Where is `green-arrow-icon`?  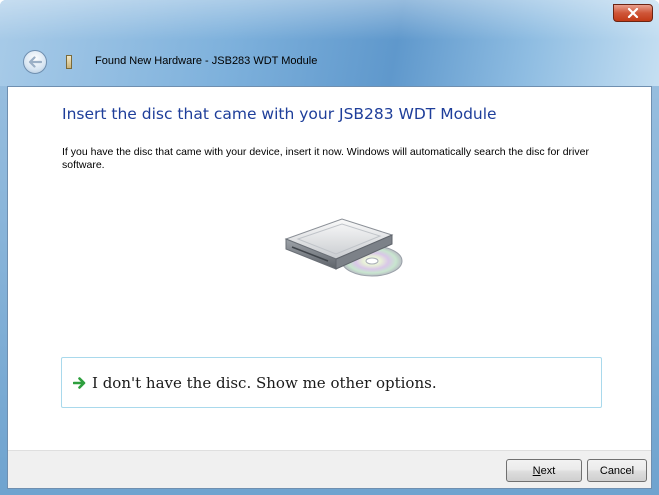 green-arrow-icon is located at coordinates (80, 383).